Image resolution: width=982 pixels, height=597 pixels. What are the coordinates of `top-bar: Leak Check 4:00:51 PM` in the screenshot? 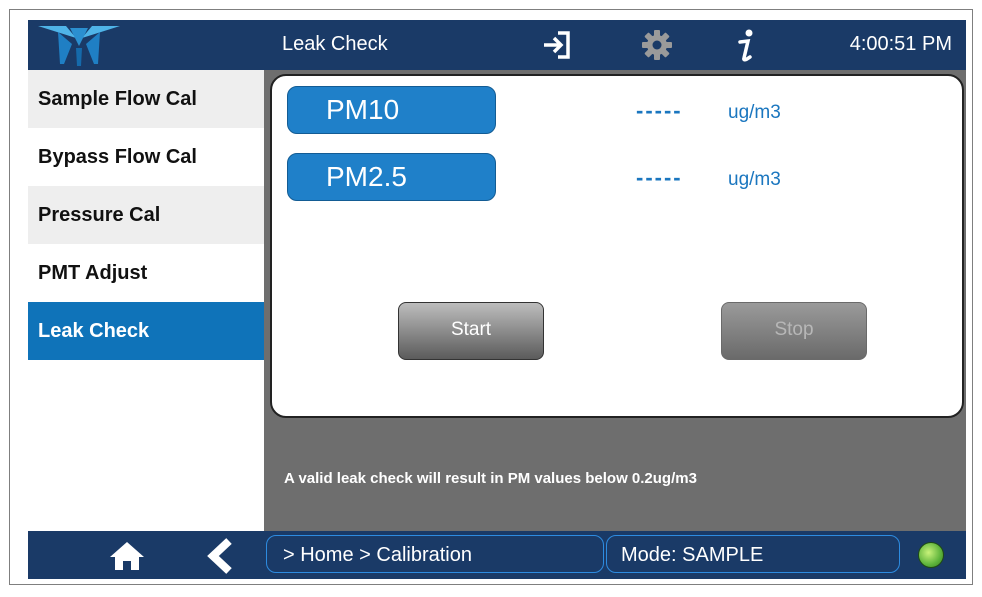 It's located at (497, 45).